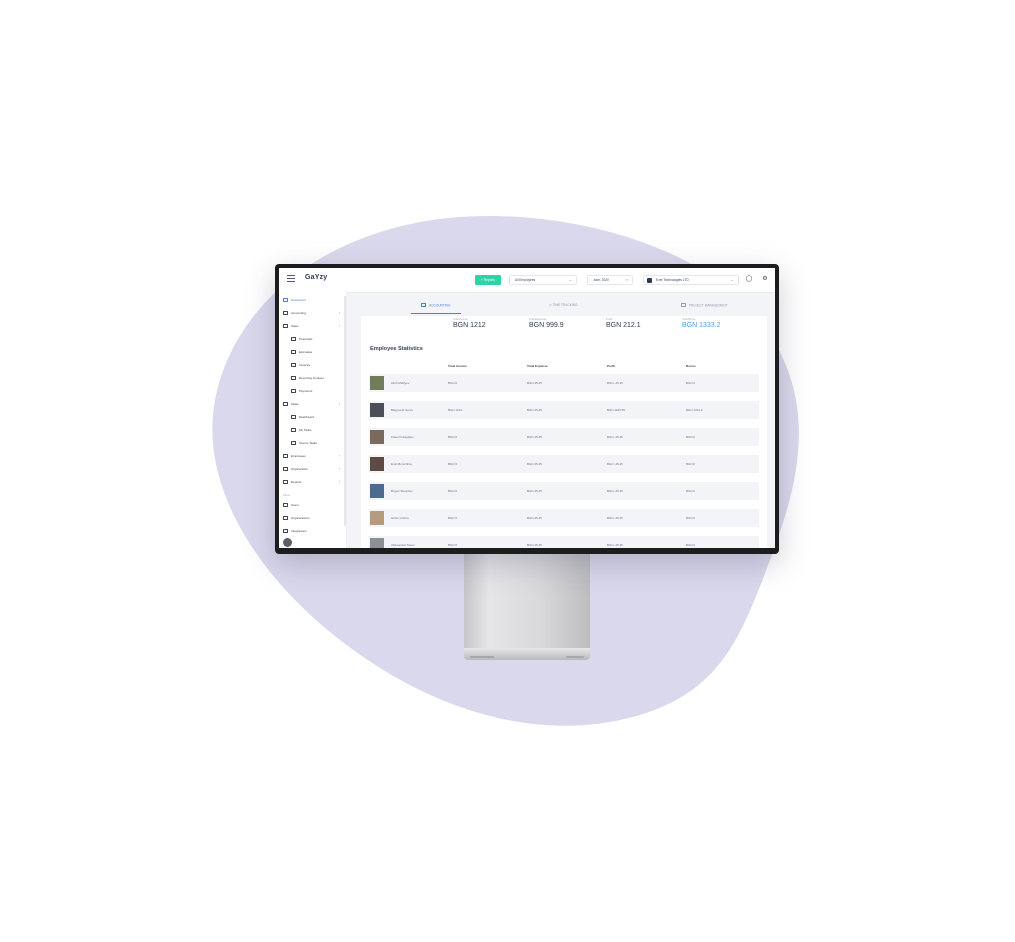 The width and height of the screenshot is (1015, 942). What do you see at coordinates (285, 481) in the screenshot?
I see `reports-icon` at bounding box center [285, 481].